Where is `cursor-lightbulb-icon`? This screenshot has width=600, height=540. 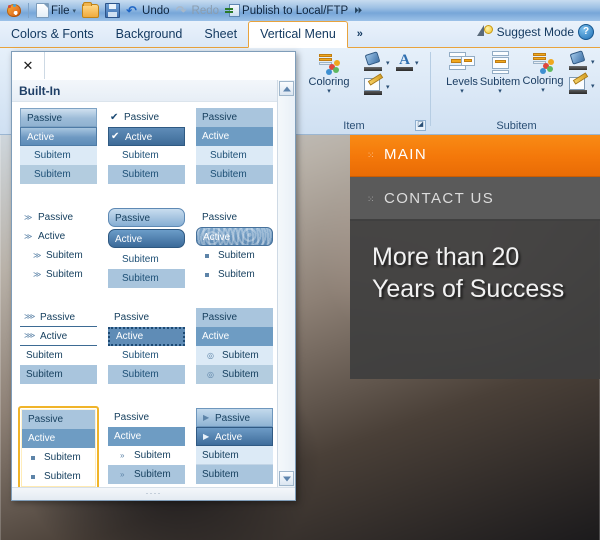 cursor-lightbulb-icon is located at coordinates (484, 32).